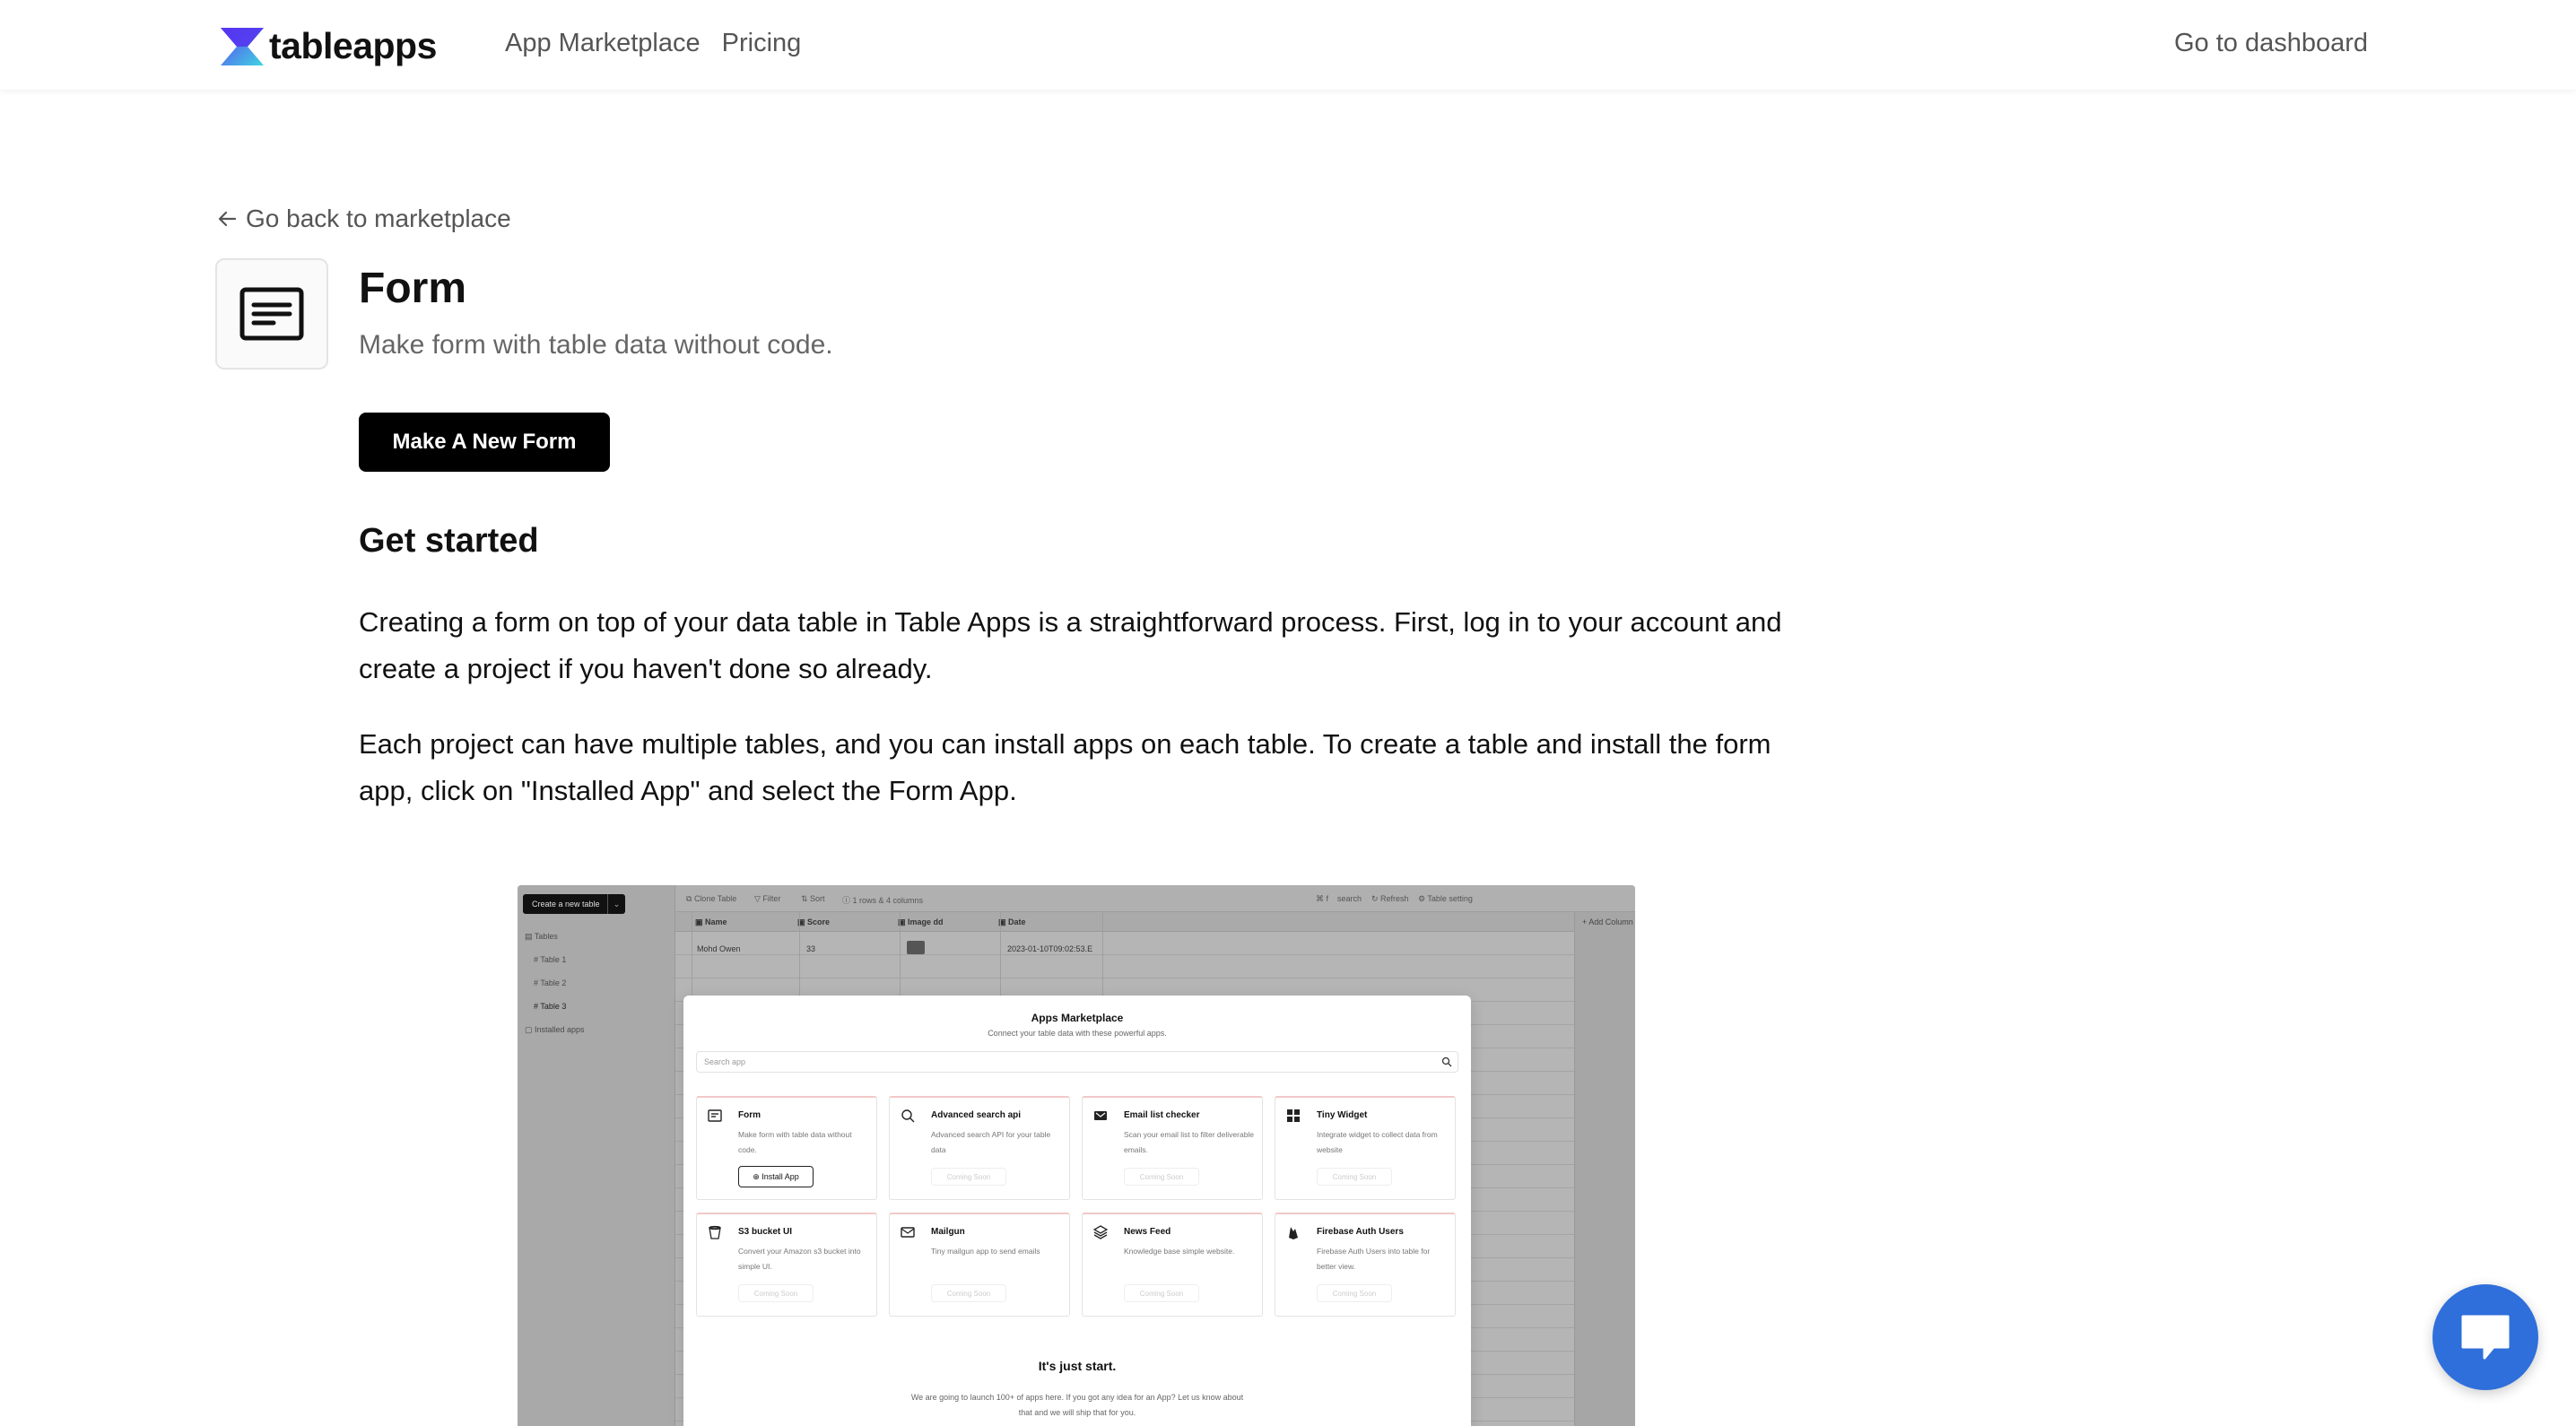  Describe the element at coordinates (725, 1061) in the screenshot. I see `modal-search-placeholder: Search app` at that location.